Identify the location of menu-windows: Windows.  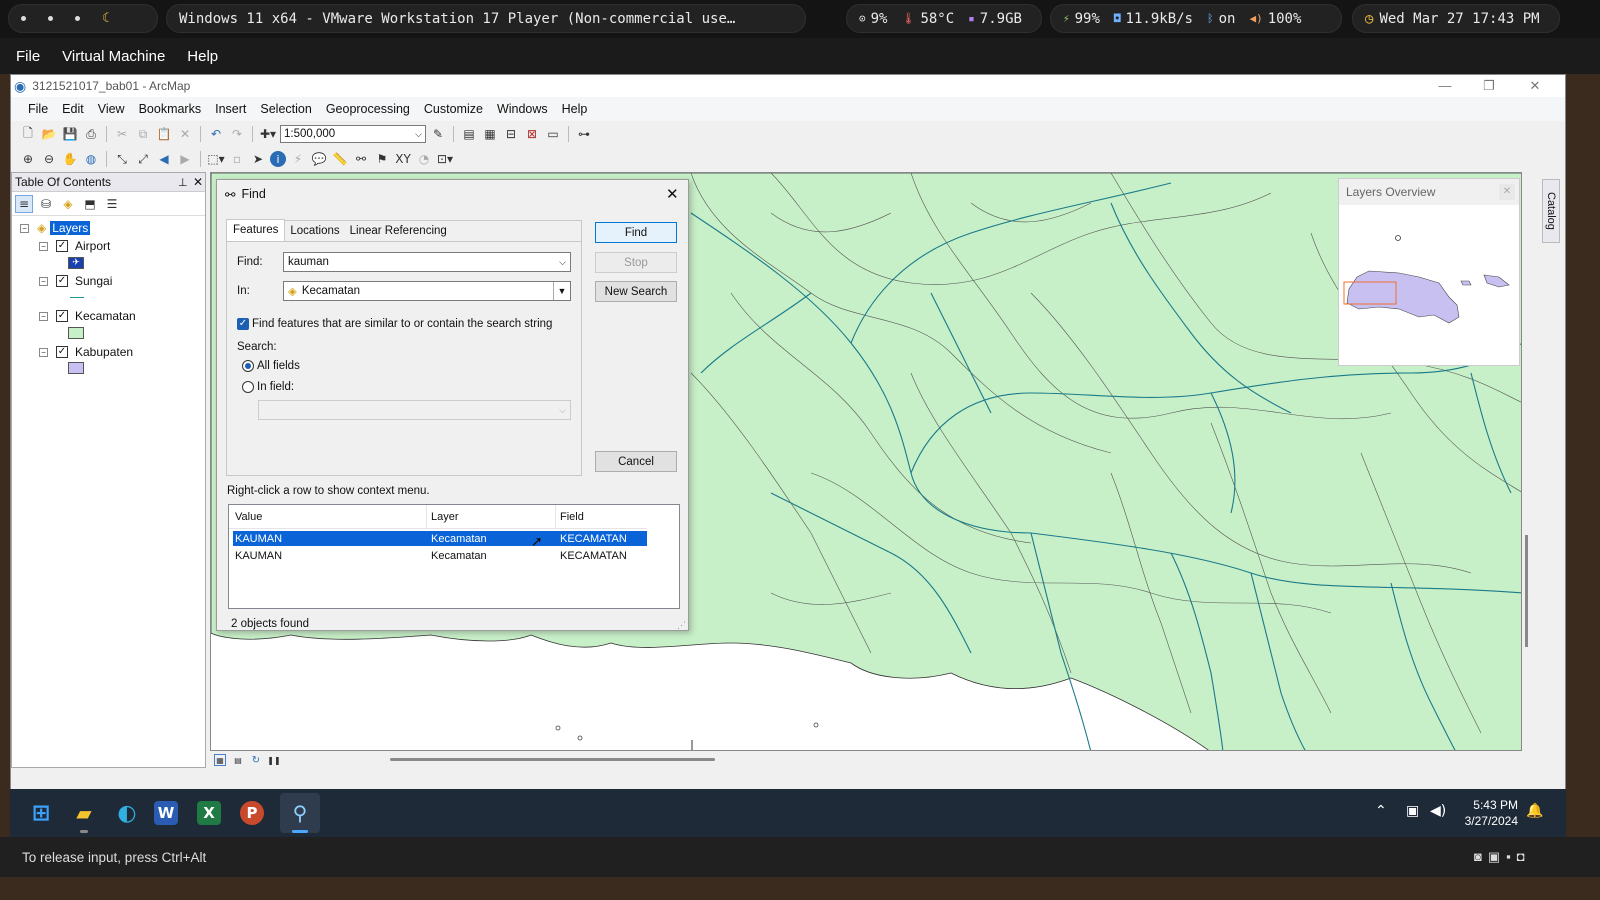
(522, 109).